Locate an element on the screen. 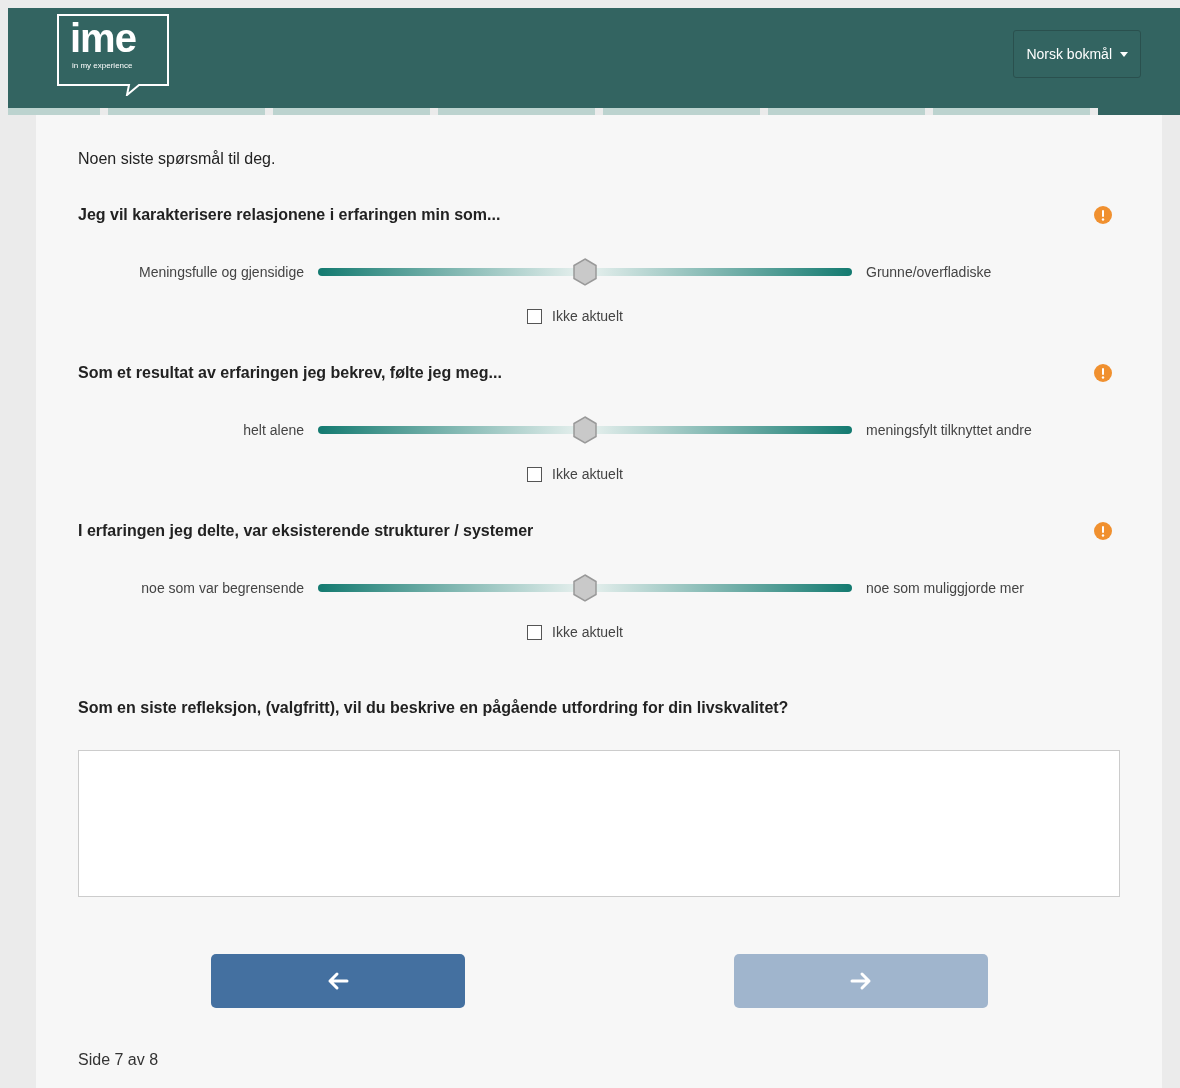 This screenshot has height=1088, width=1180. caret-icon is located at coordinates (1124, 54).